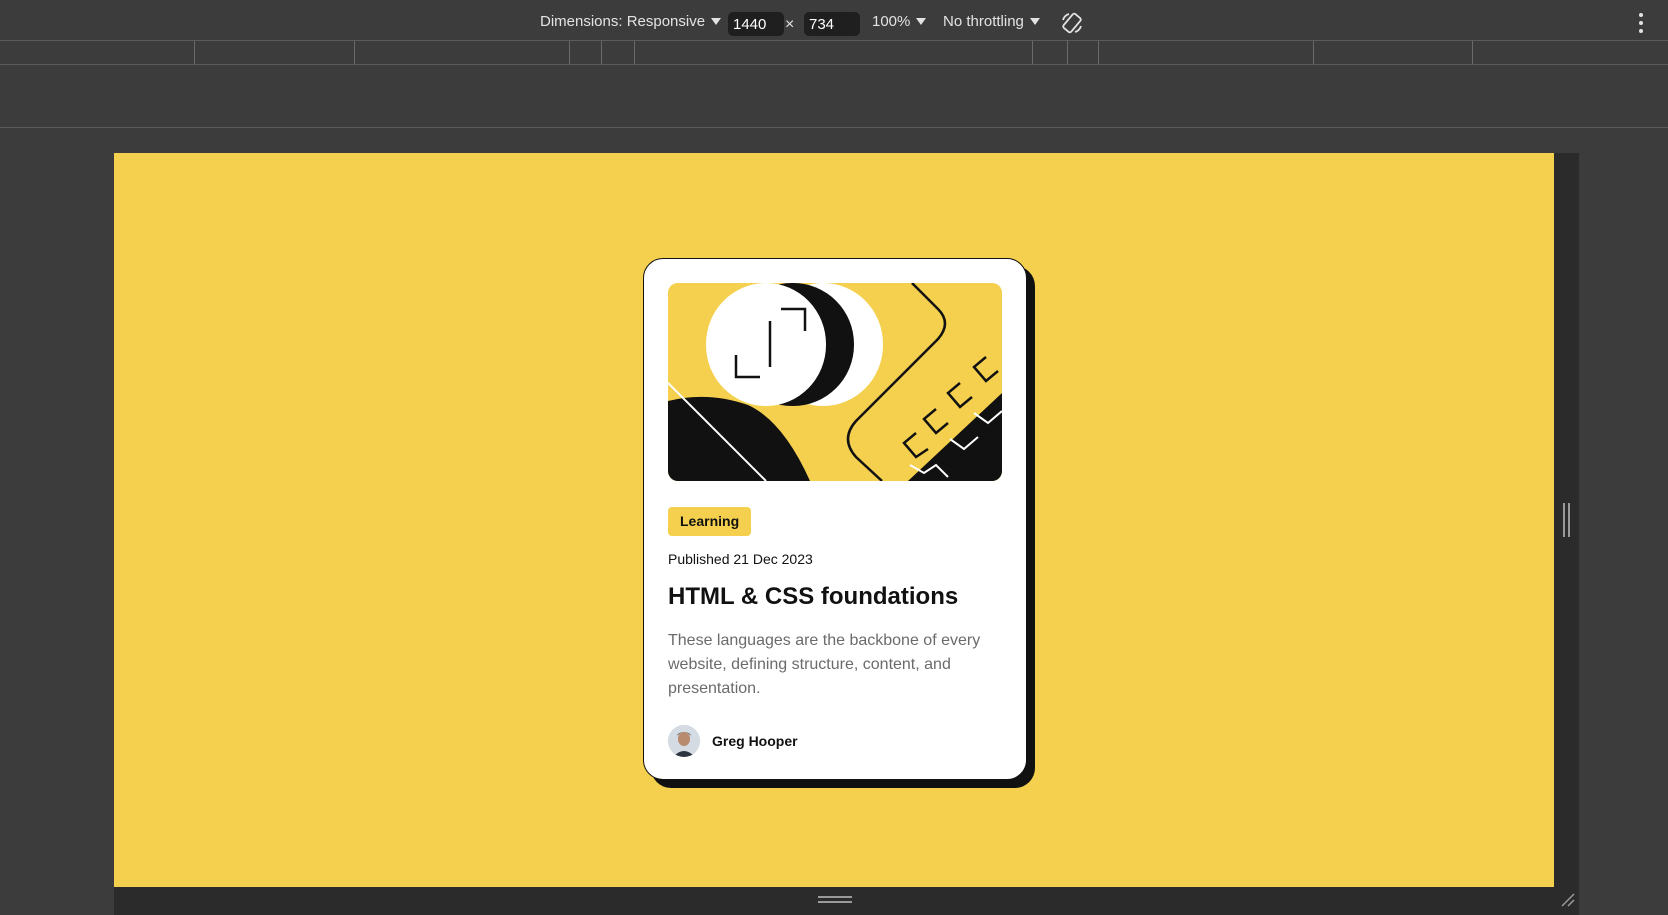 The width and height of the screenshot is (1668, 915). What do you see at coordinates (834, 52) in the screenshot?
I see `media-query-ruler` at bounding box center [834, 52].